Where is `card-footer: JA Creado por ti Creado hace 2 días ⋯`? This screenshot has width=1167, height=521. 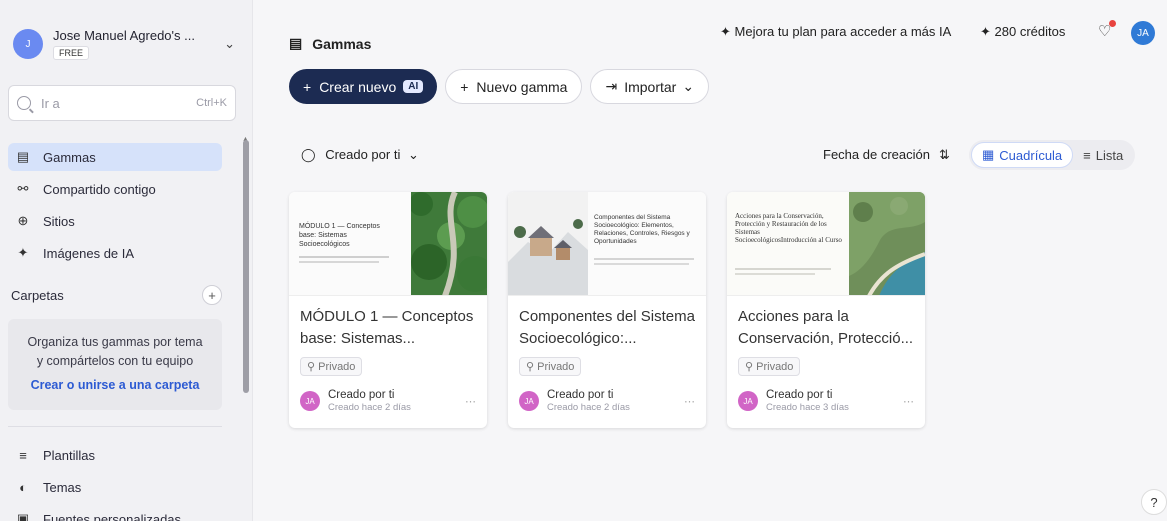
card-footer: JA Creado por ti Creado hace 2 días ⋯ is located at coordinates (607, 401).